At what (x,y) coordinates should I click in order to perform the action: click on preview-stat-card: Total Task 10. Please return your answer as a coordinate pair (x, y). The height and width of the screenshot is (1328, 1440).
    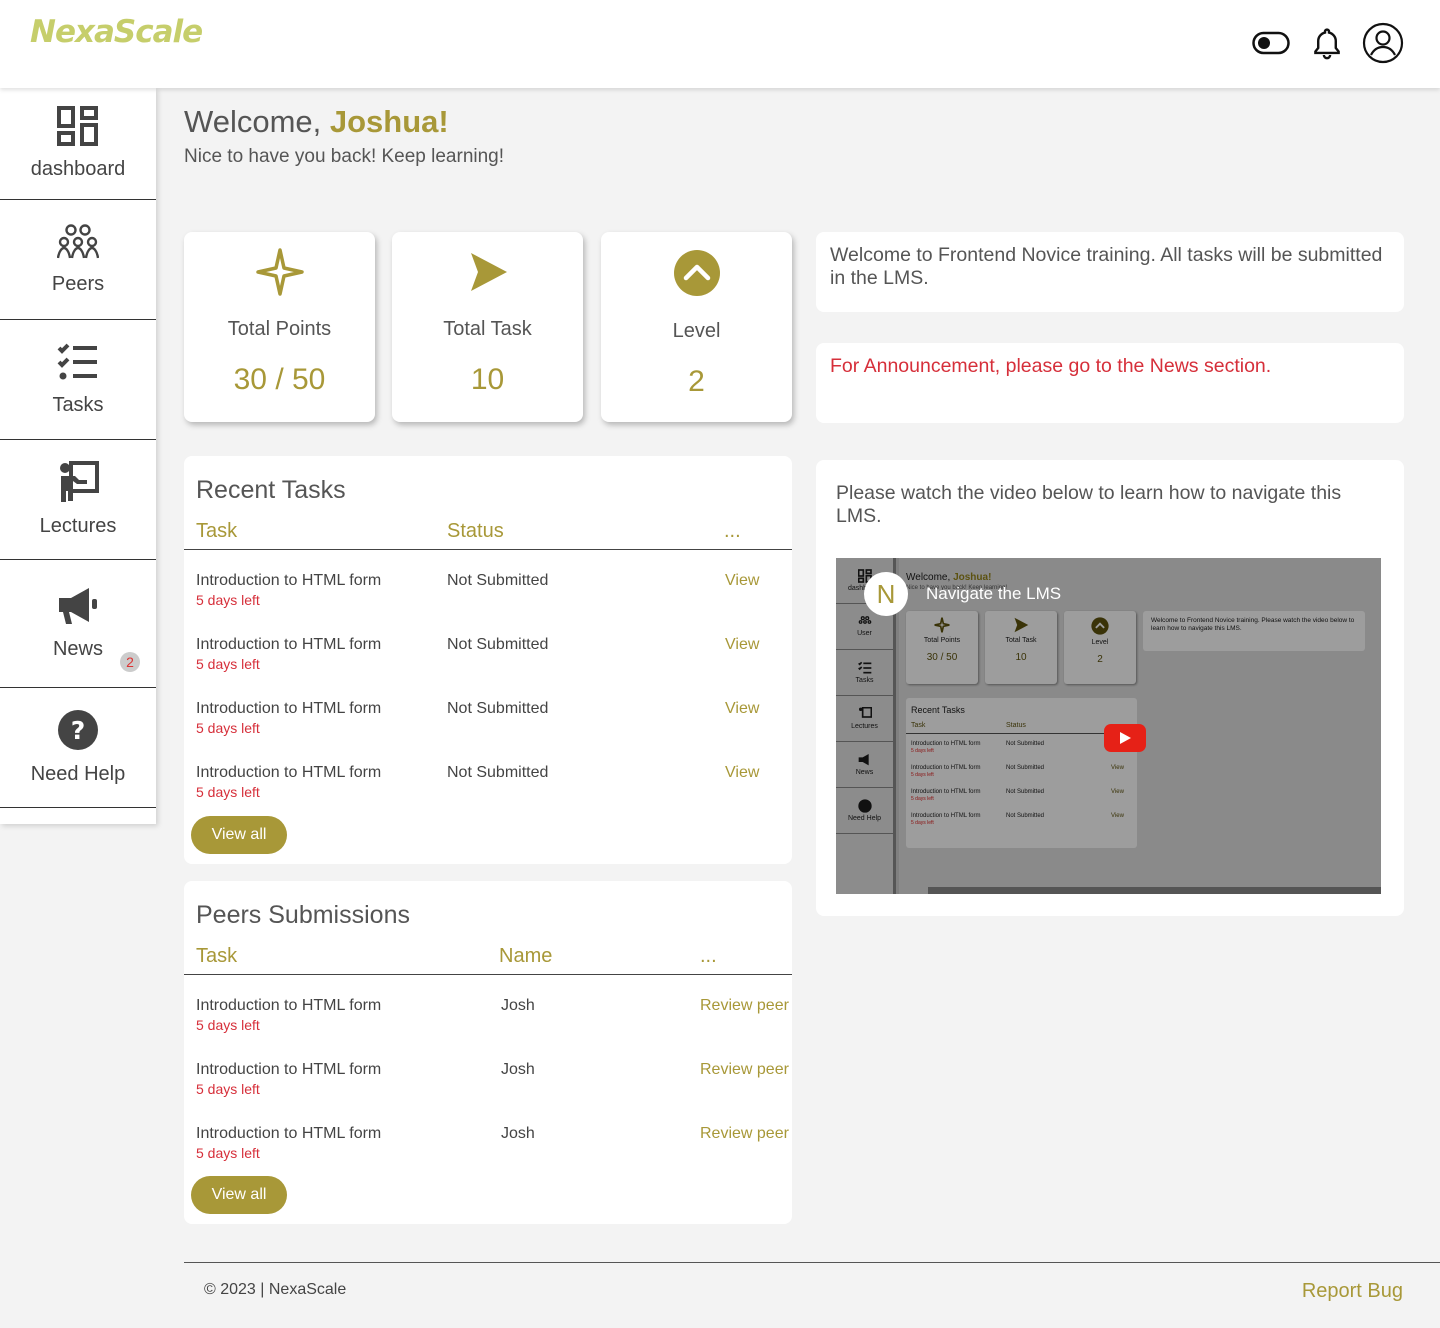
    Looking at the image, I should click on (1021, 647).